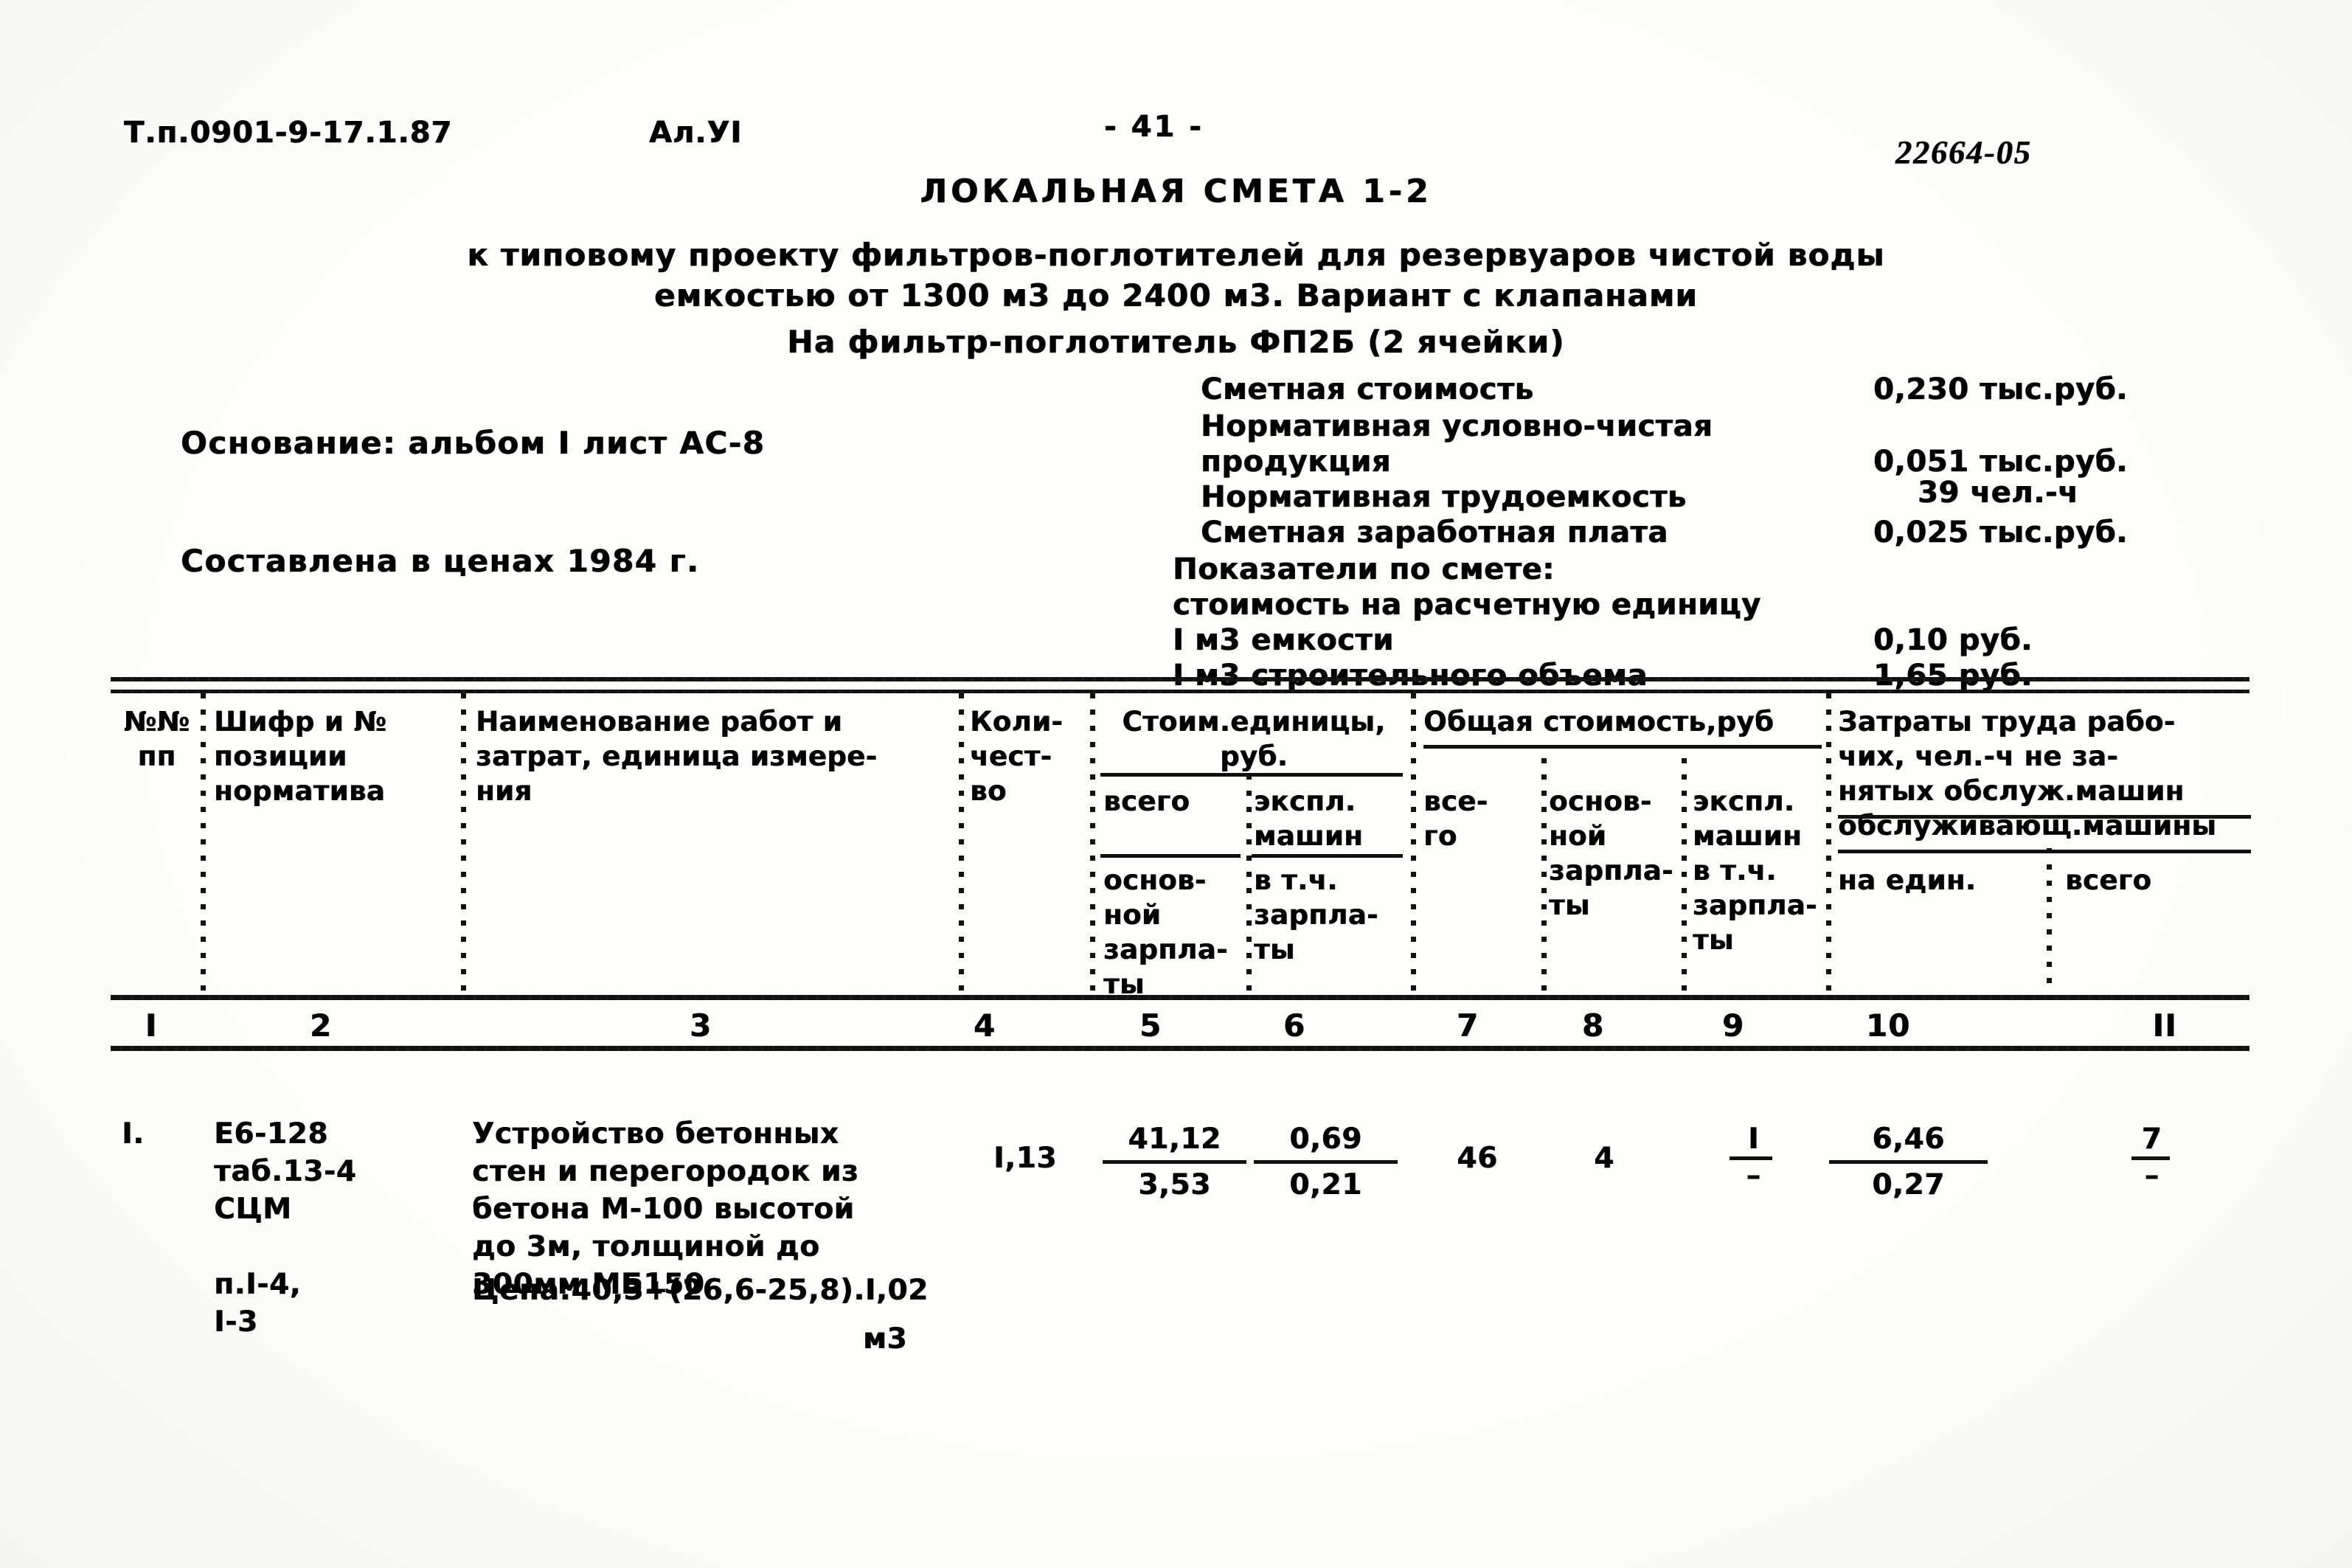  What do you see at coordinates (1444, 497) in the screenshot?
I see `summary-label-labor: Нормативная трудоемкость` at bounding box center [1444, 497].